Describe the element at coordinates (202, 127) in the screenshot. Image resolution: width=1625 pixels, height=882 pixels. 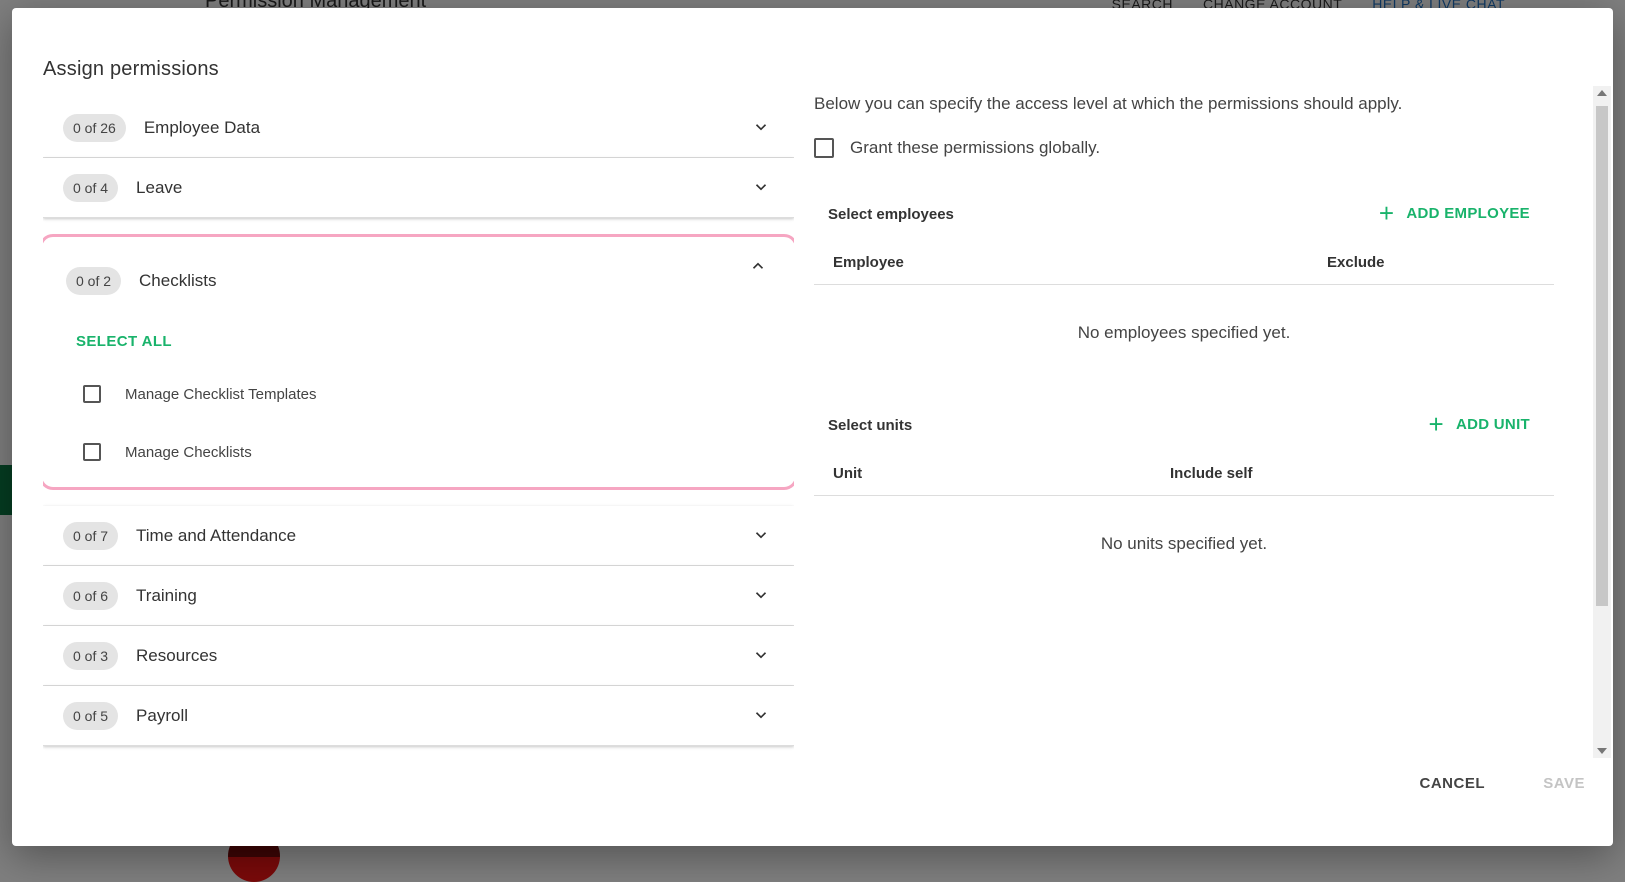
I see `category-title: Employee Data` at that location.